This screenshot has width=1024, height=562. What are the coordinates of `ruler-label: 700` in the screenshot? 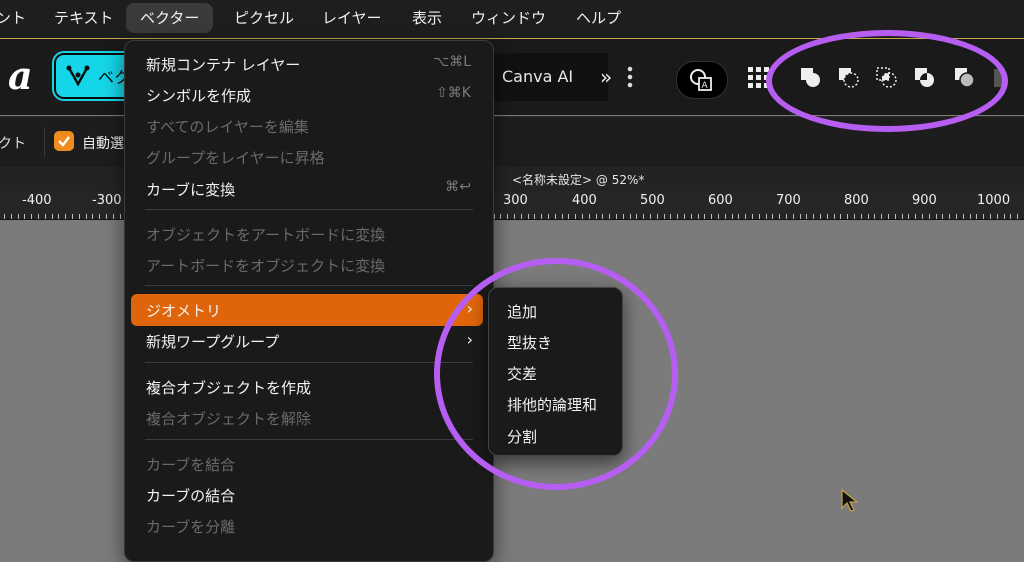 It's located at (788, 200).